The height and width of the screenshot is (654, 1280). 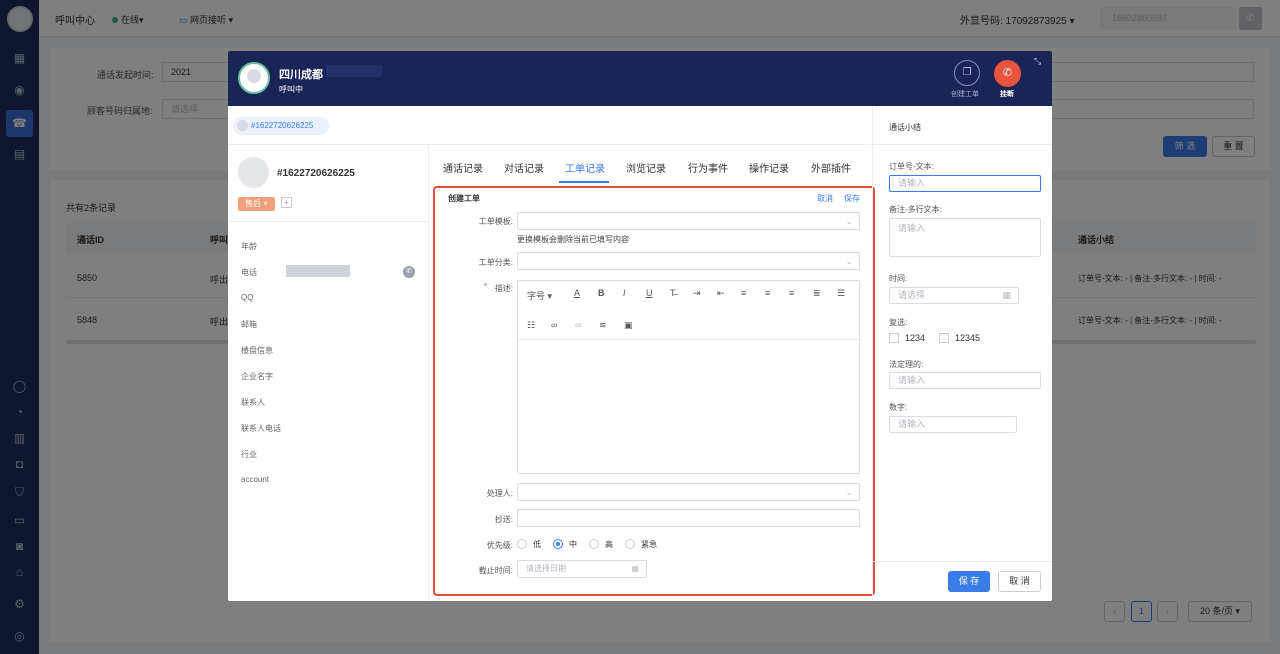 What do you see at coordinates (915, 209) in the screenshot?
I see `remark-label: 备注-多行文本:` at bounding box center [915, 209].